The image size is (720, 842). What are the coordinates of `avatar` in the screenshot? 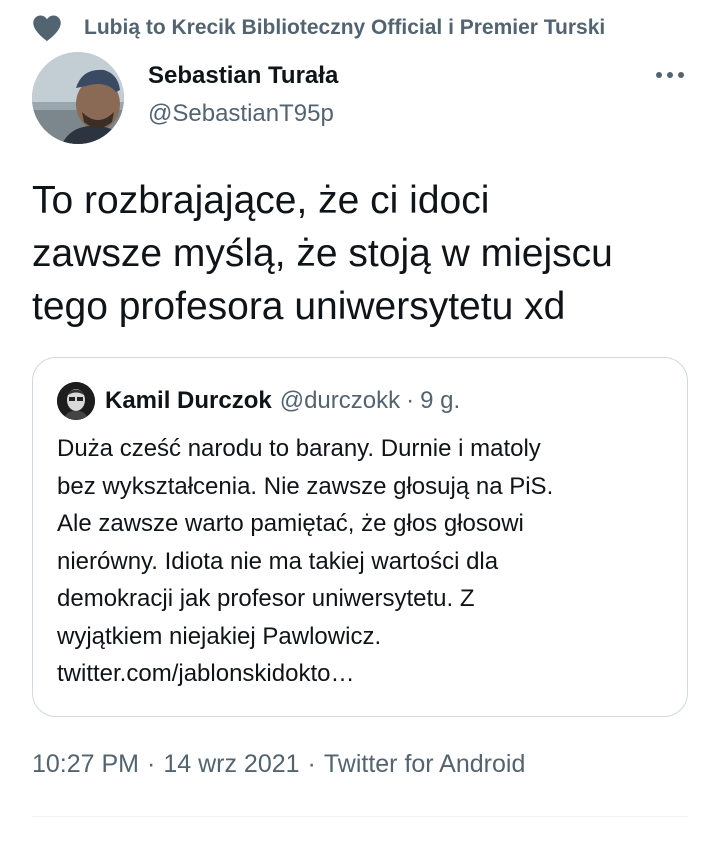 It's located at (78, 98).